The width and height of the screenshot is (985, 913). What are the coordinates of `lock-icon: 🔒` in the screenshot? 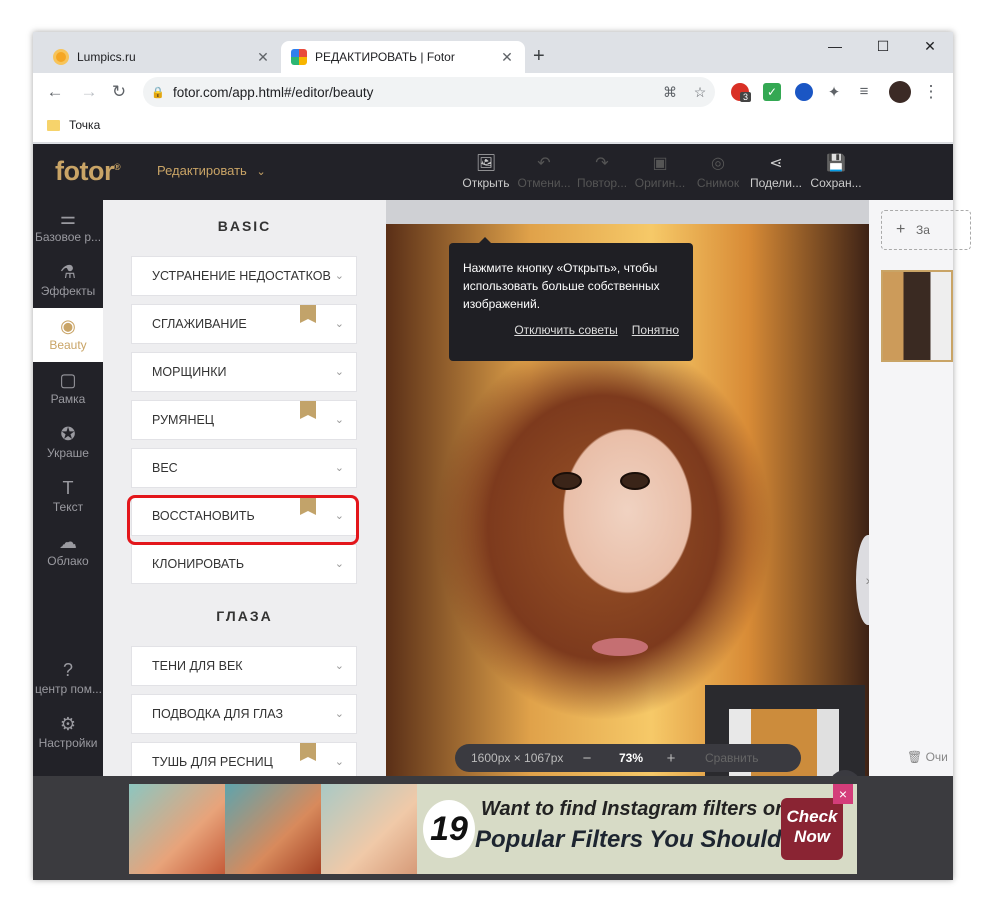 It's located at (158, 92).